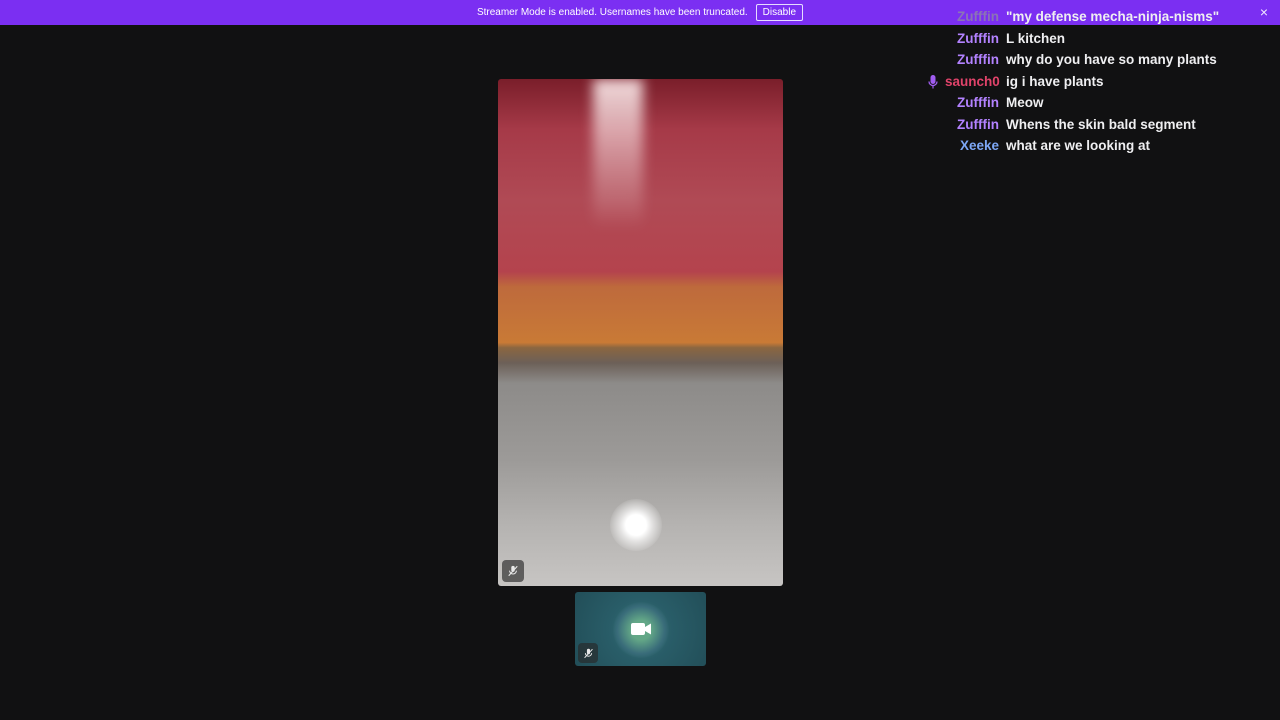 This screenshot has height=720, width=1280. I want to click on chat-message: Zufffin Meow, so click(1098, 103).